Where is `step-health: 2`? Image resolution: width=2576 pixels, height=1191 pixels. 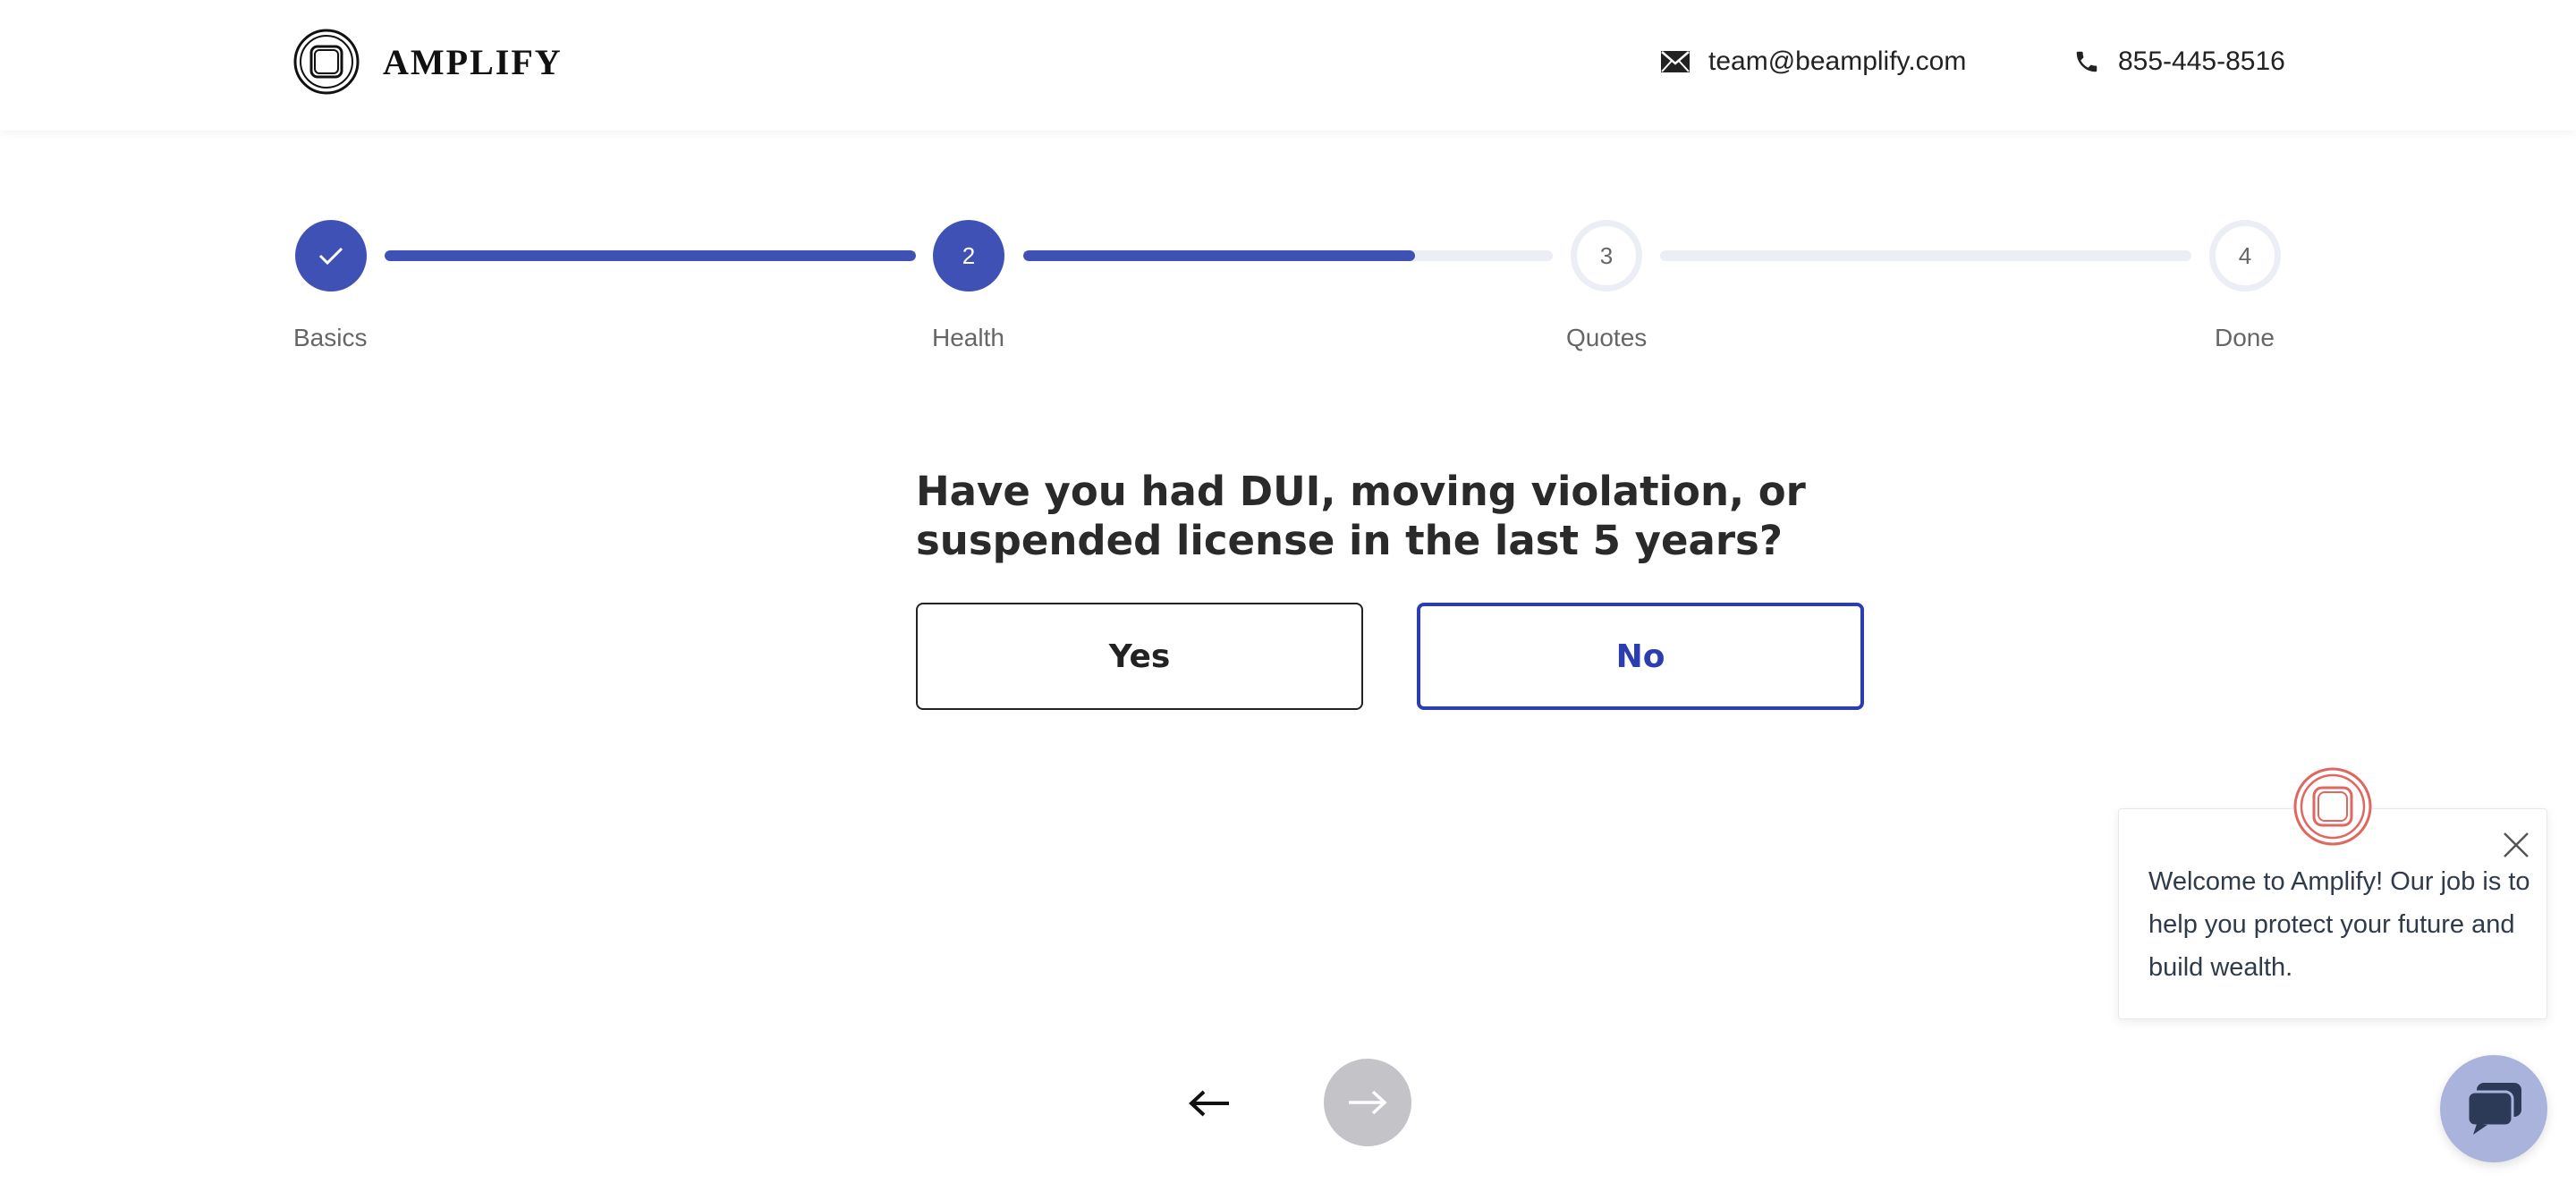 step-health: 2 is located at coordinates (968, 255).